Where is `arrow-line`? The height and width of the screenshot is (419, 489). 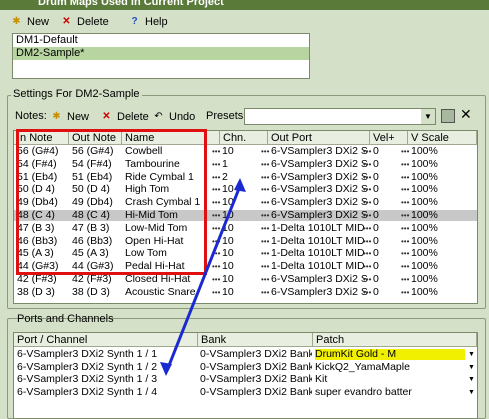
arrow-line is located at coordinates (204, 277).